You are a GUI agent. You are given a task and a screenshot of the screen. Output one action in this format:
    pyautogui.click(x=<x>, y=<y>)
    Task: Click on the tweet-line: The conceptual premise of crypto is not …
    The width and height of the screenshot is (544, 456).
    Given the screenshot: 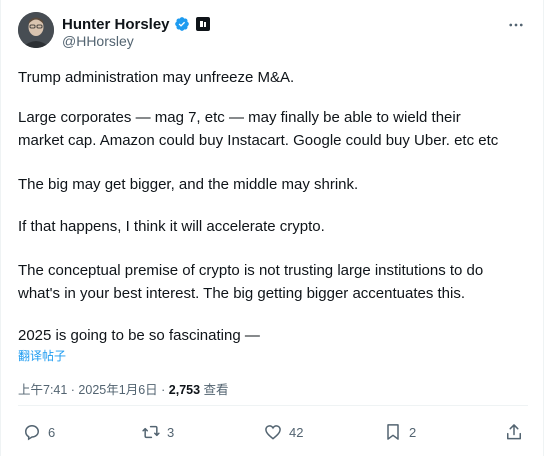 What is the action you would take?
    pyautogui.click(x=251, y=270)
    